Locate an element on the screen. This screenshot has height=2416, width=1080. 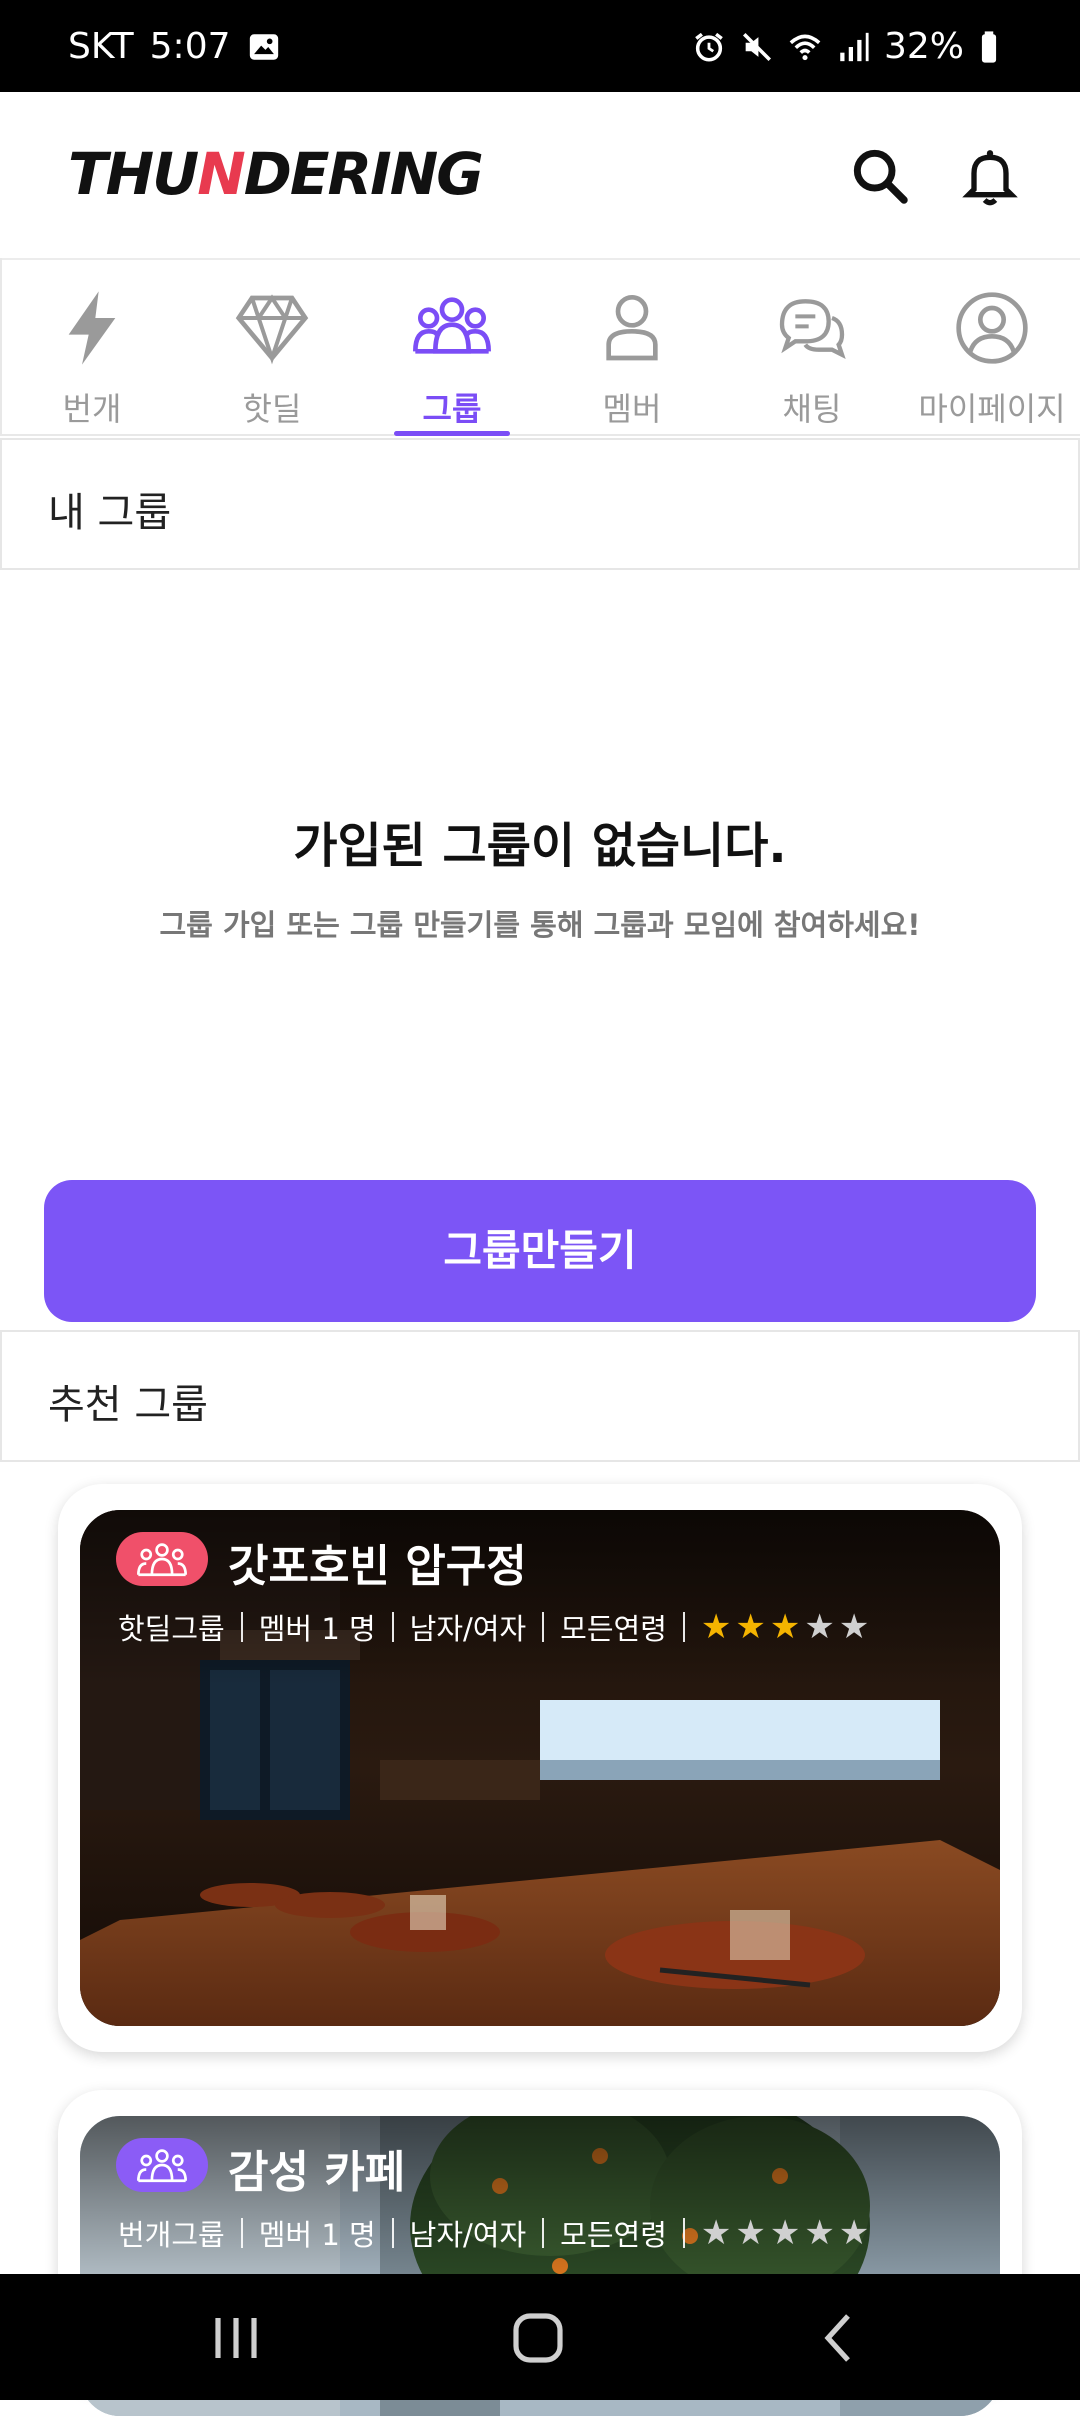
tab-mypage: 마이페이지 is located at coordinates (991, 347).